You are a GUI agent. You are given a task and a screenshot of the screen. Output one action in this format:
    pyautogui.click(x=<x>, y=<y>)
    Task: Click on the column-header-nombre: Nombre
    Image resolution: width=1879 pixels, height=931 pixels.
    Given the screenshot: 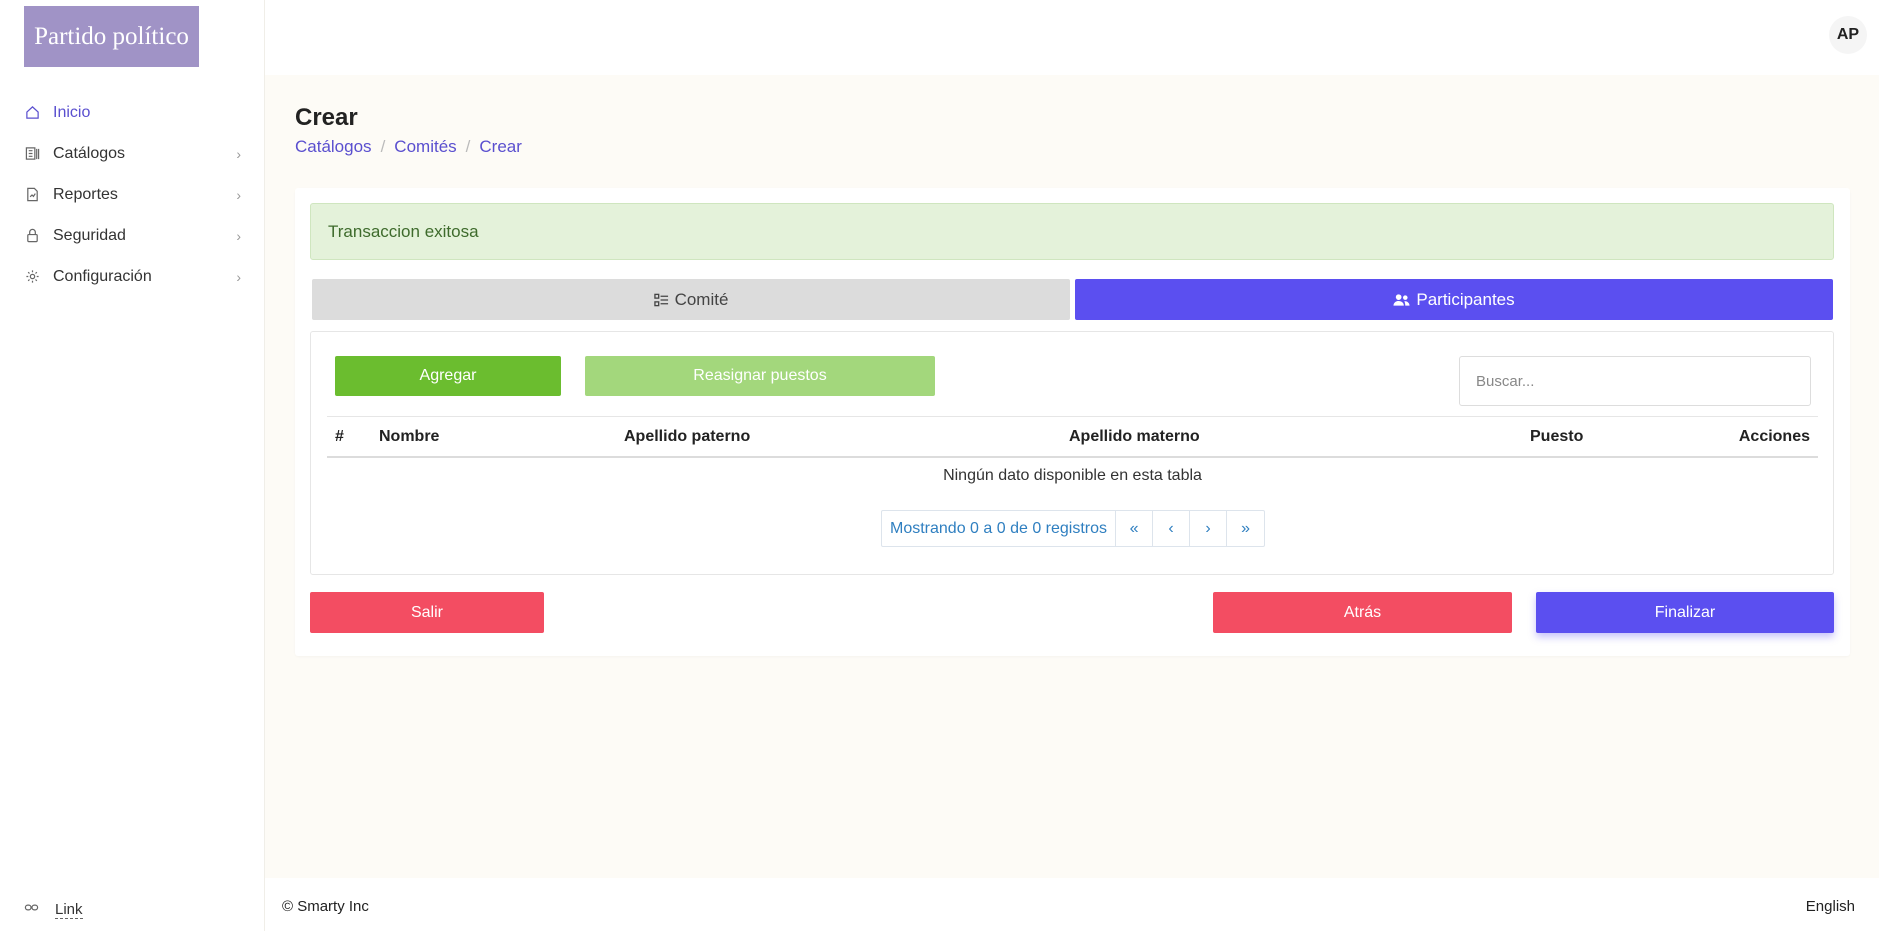 What is the action you would take?
    pyautogui.click(x=409, y=437)
    